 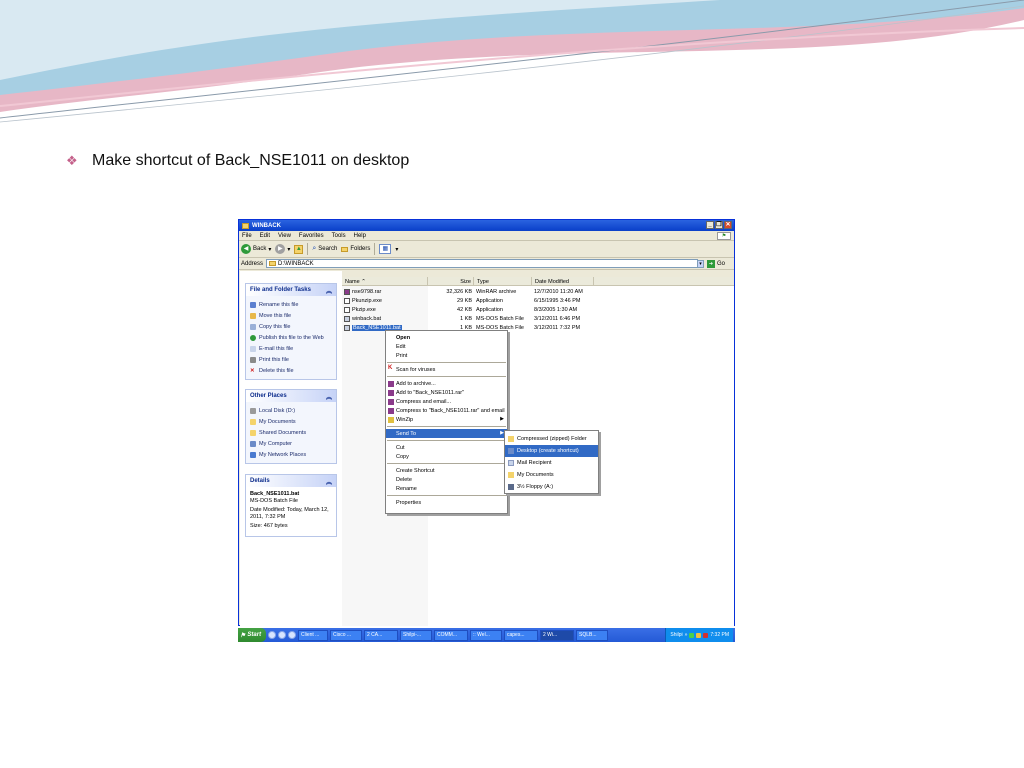 What do you see at coordinates (706, 635) in the screenshot?
I see `tray-antivirus-icon` at bounding box center [706, 635].